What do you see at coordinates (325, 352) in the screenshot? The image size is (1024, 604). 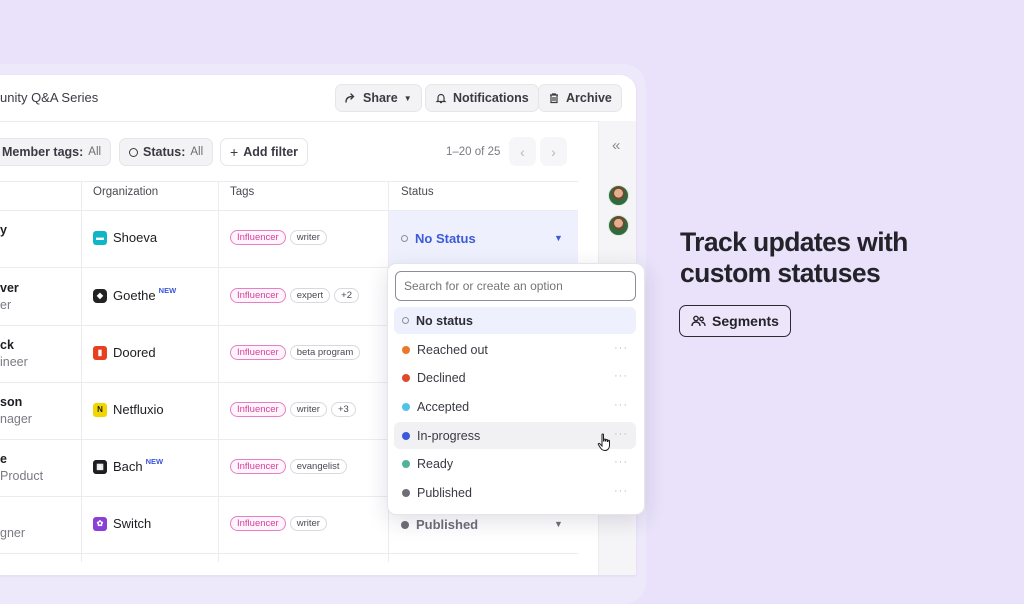 I see `tag-badge: beta program` at bounding box center [325, 352].